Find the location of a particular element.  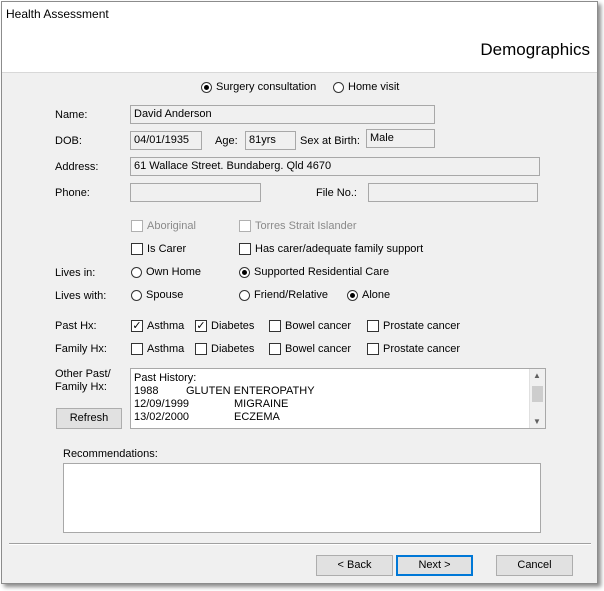

address-label: Address: is located at coordinates (77, 167).